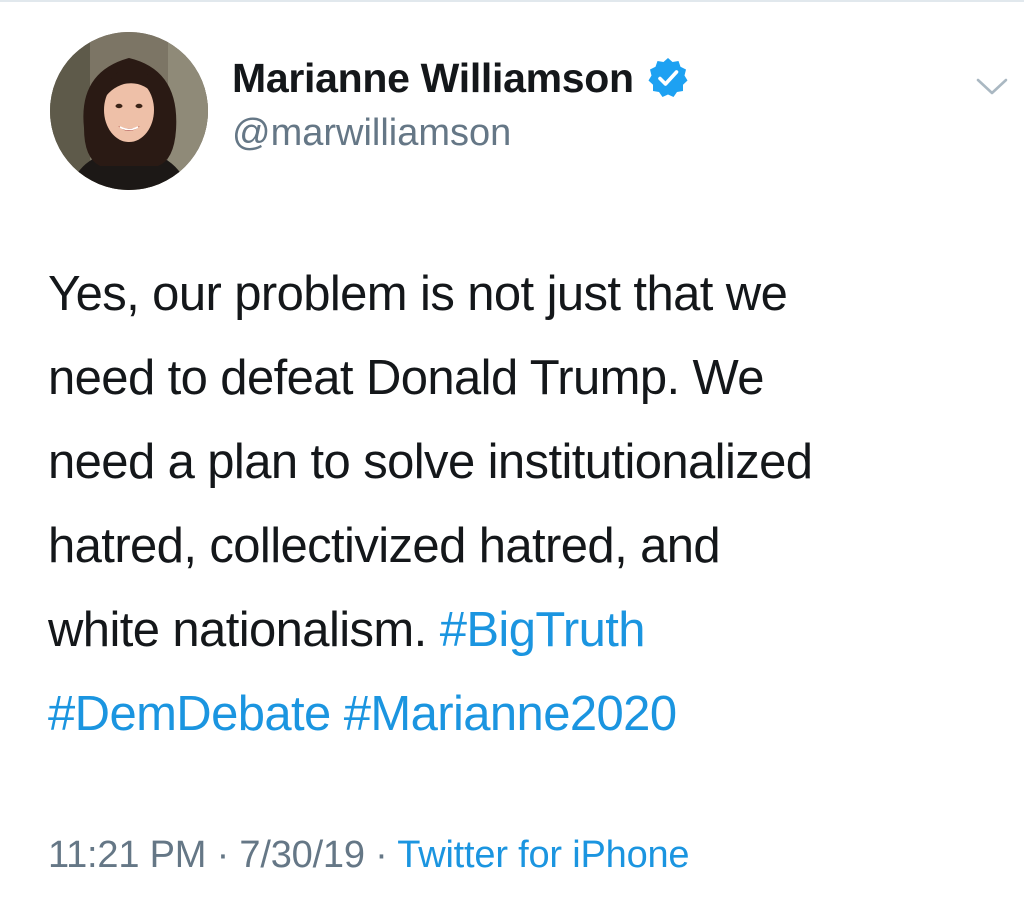 This screenshot has height=908, width=1024. I want to click on tweet-text-line: #DemDebate #Marianne2020, so click(523, 714).